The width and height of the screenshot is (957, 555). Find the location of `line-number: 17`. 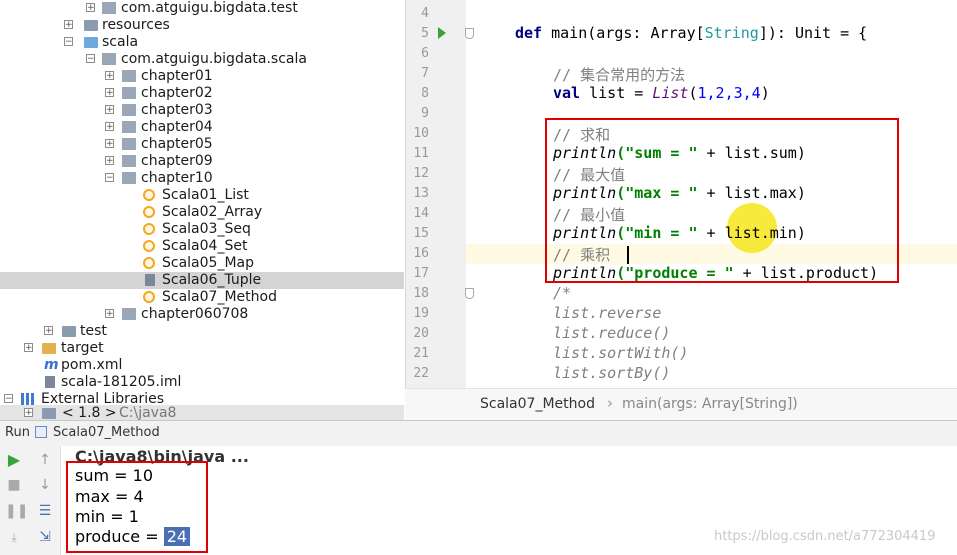

line-number: 17 is located at coordinates (421, 273).